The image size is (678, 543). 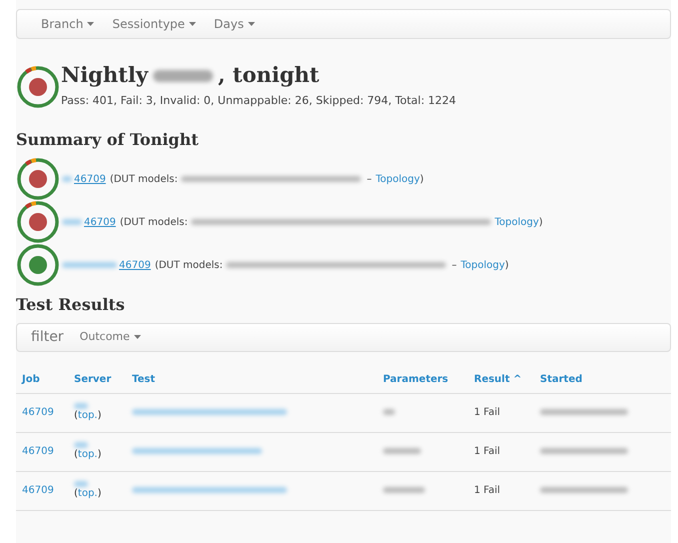 I want to click on column-header: Test, so click(x=257, y=379).